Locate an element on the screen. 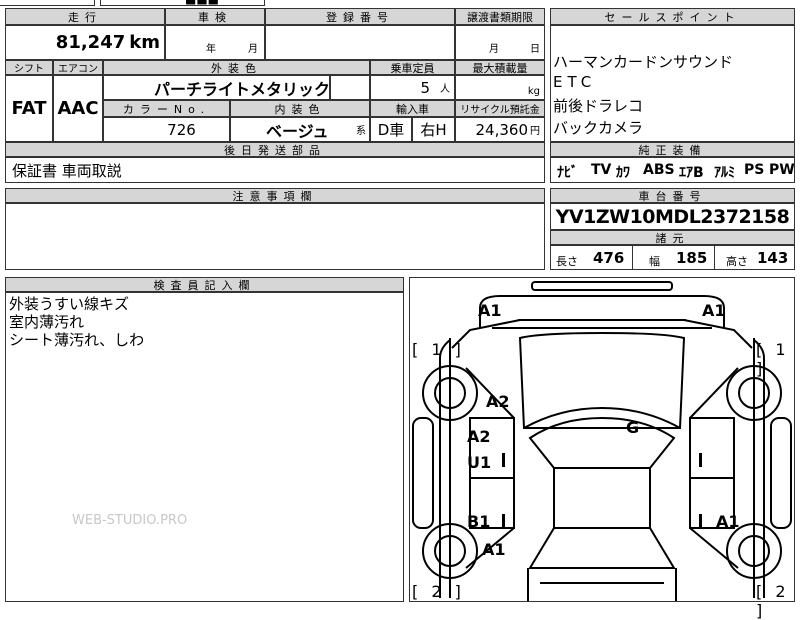 The height and width of the screenshot is (620, 800). capacity-unit: 人 is located at coordinates (445, 89).